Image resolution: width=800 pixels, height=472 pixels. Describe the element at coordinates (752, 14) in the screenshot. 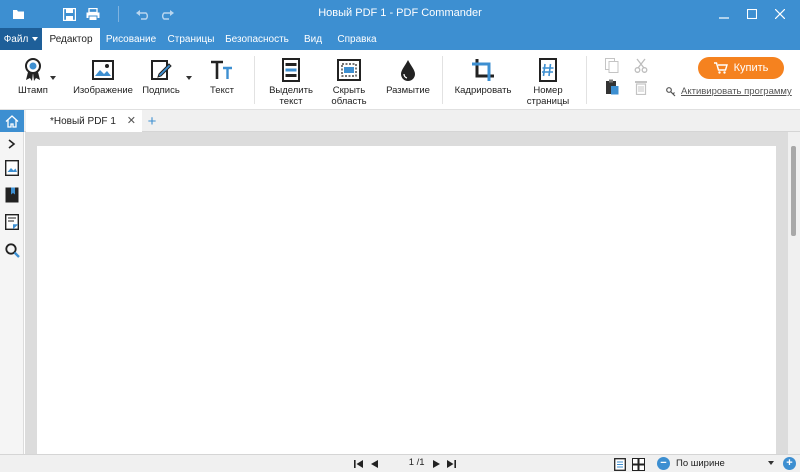

I see `maximize-icon` at that location.